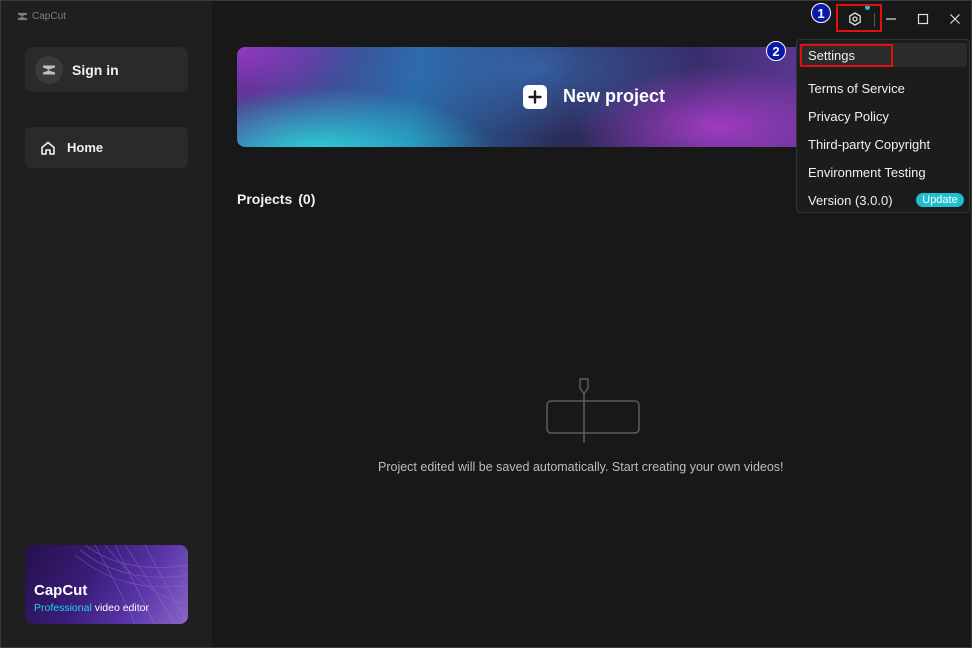 The height and width of the screenshot is (648, 972). I want to click on menu-item-terms-of-service: Terms of Service, so click(856, 88).